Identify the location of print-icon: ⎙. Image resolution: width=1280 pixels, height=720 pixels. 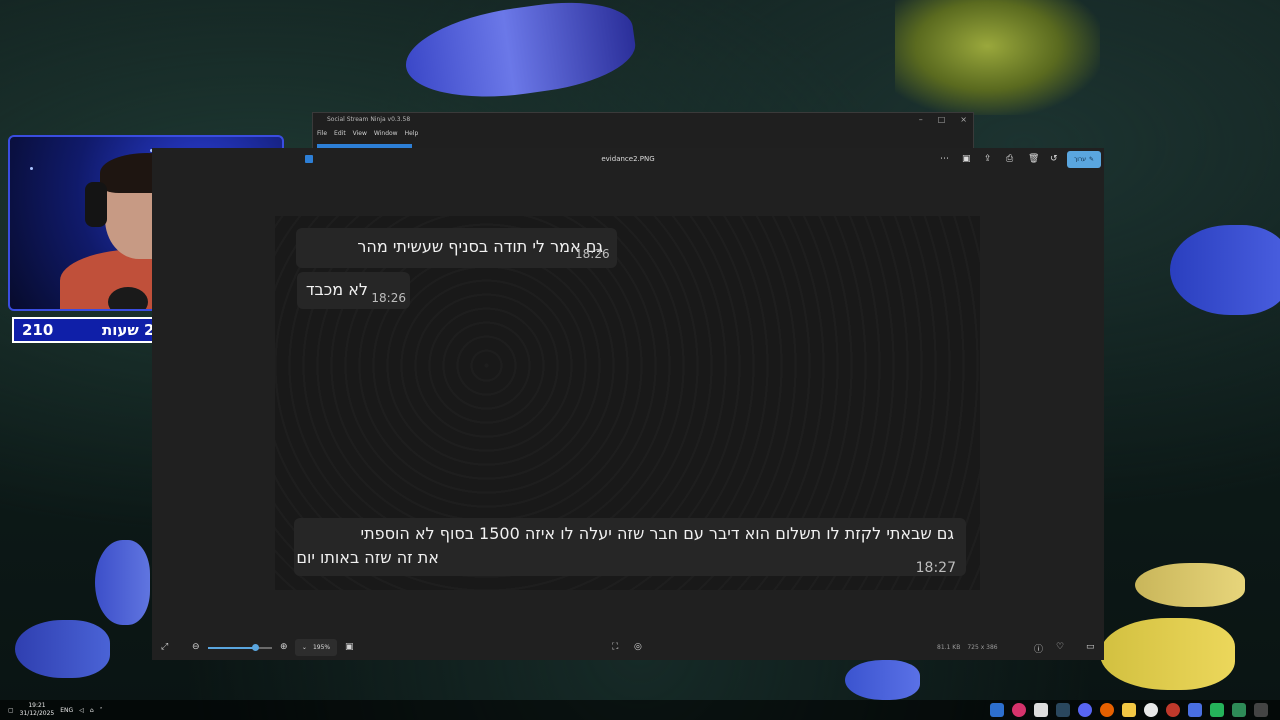
(1009, 159).